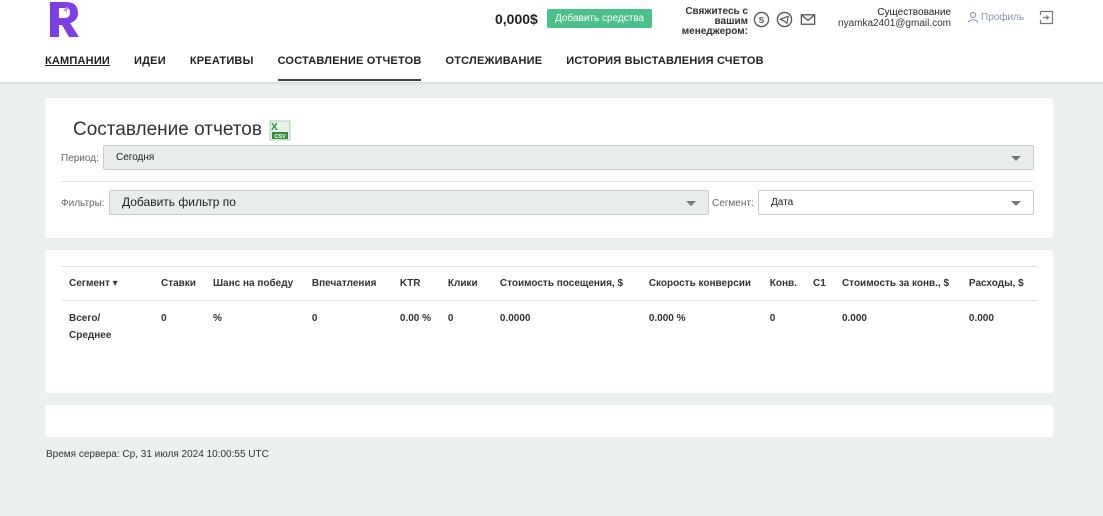 The image size is (1103, 516). What do you see at coordinates (80, 158) in the screenshot?
I see `period-label: Период:` at bounding box center [80, 158].